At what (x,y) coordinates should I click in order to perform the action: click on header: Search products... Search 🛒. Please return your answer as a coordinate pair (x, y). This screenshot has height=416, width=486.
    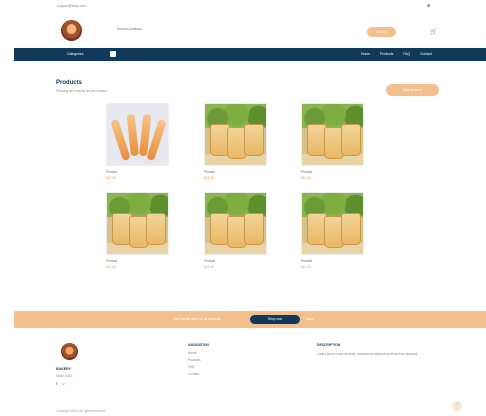
    Looking at the image, I should click on (243, 30).